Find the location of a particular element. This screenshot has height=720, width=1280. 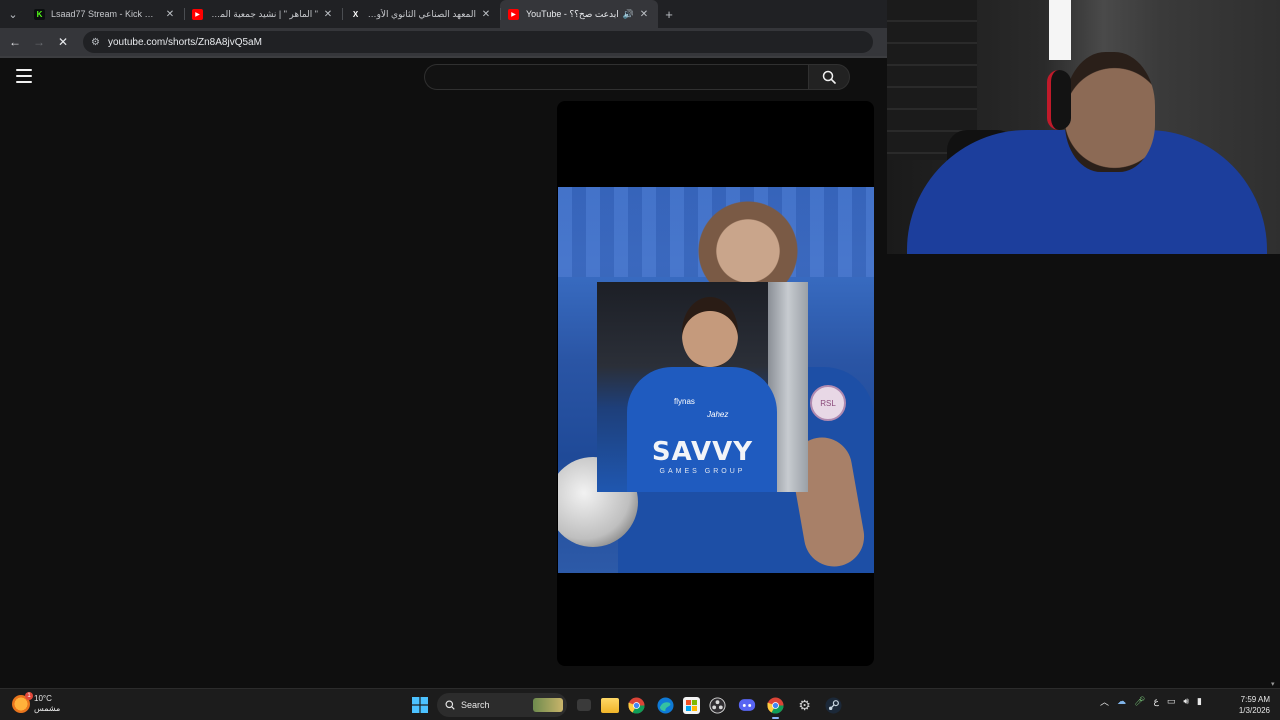

url-text: youtube.com/shorts/Zn8A8jvQ5aM is located at coordinates (184, 42).